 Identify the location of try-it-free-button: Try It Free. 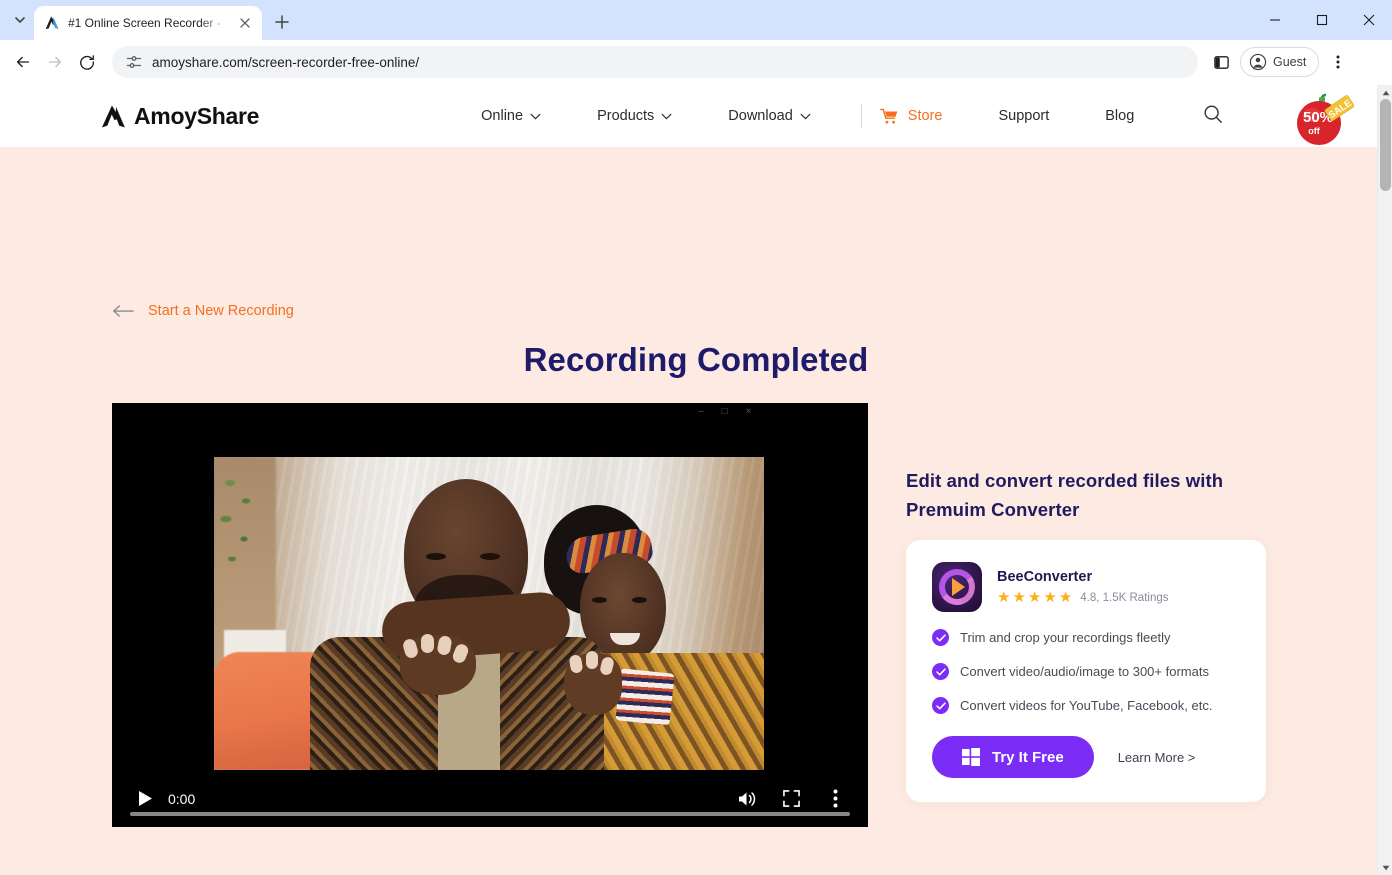
(1013, 757).